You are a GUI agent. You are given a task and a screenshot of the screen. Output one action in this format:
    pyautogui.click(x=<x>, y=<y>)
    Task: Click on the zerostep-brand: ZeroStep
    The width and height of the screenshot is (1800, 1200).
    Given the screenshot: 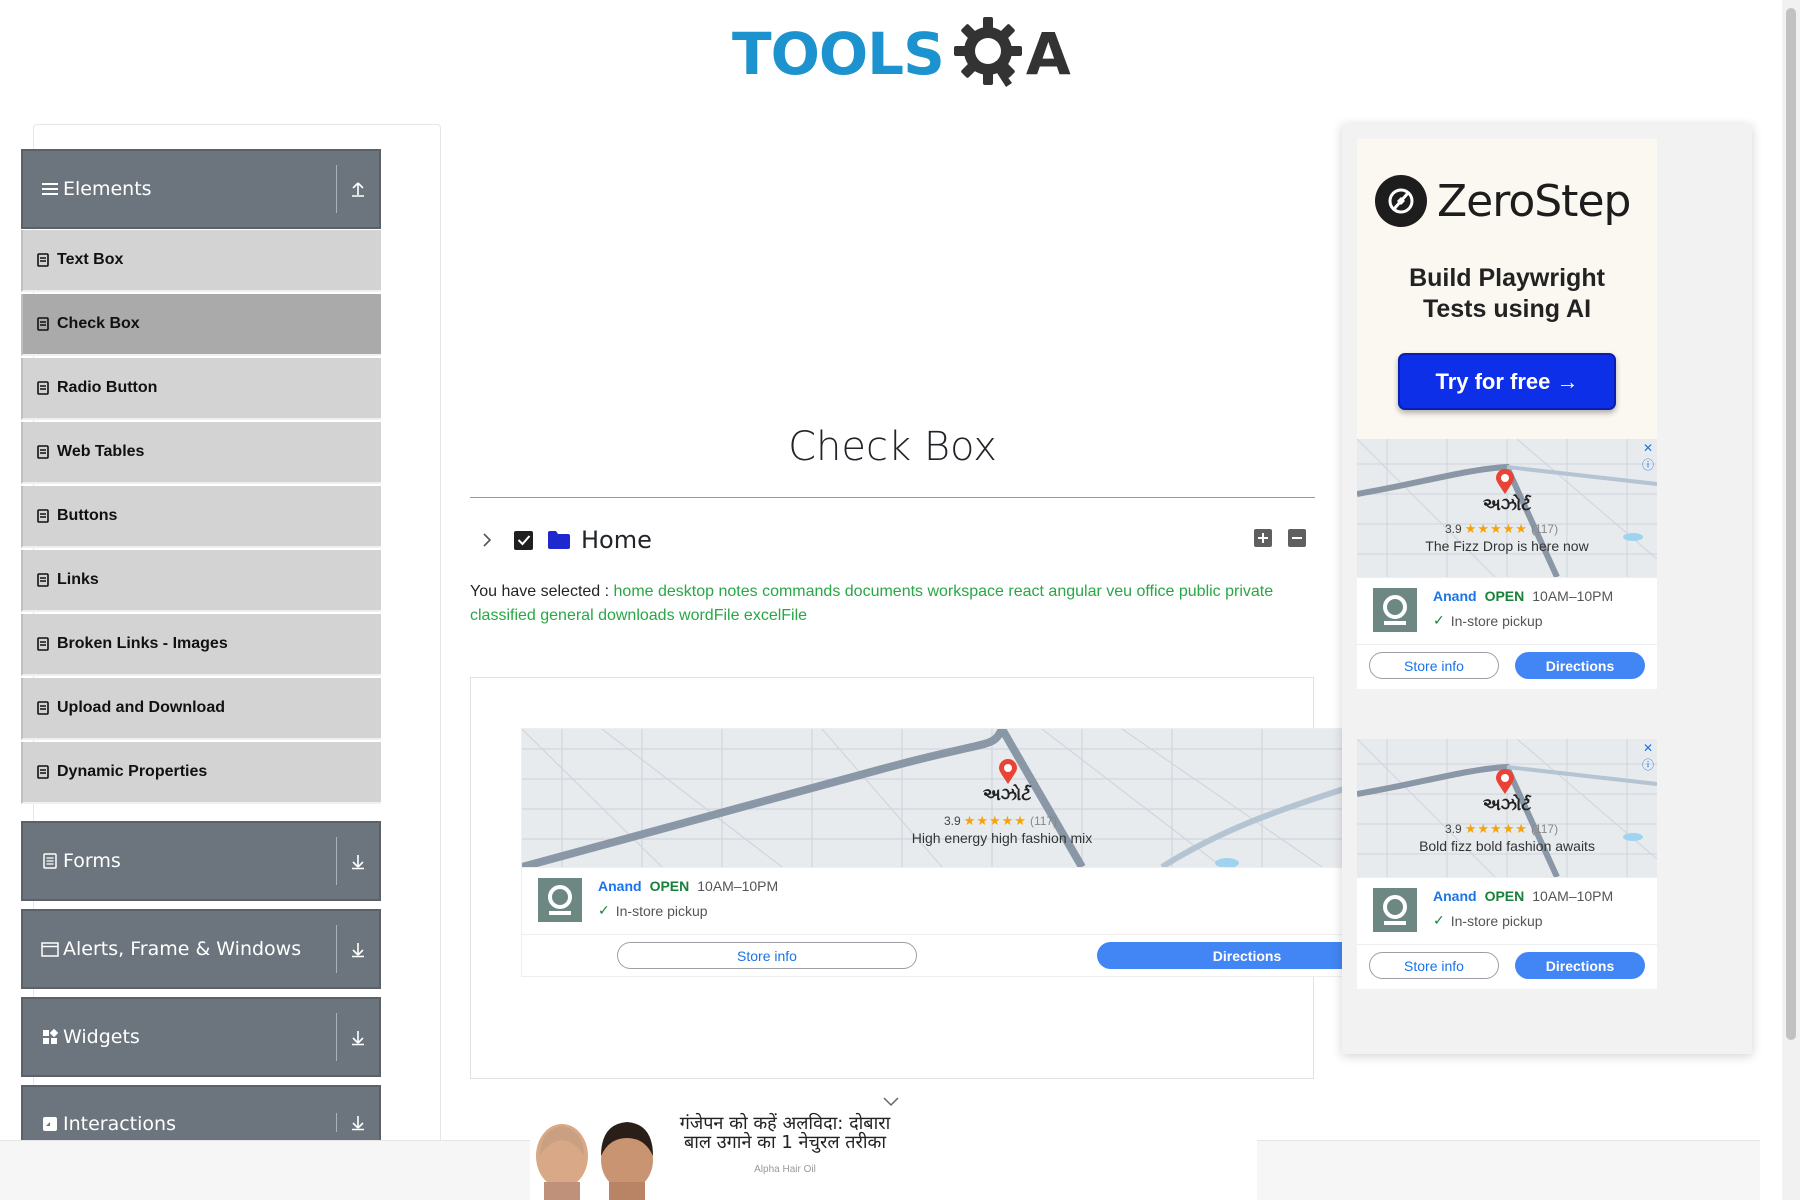 What is the action you would take?
    pyautogui.click(x=1534, y=201)
    